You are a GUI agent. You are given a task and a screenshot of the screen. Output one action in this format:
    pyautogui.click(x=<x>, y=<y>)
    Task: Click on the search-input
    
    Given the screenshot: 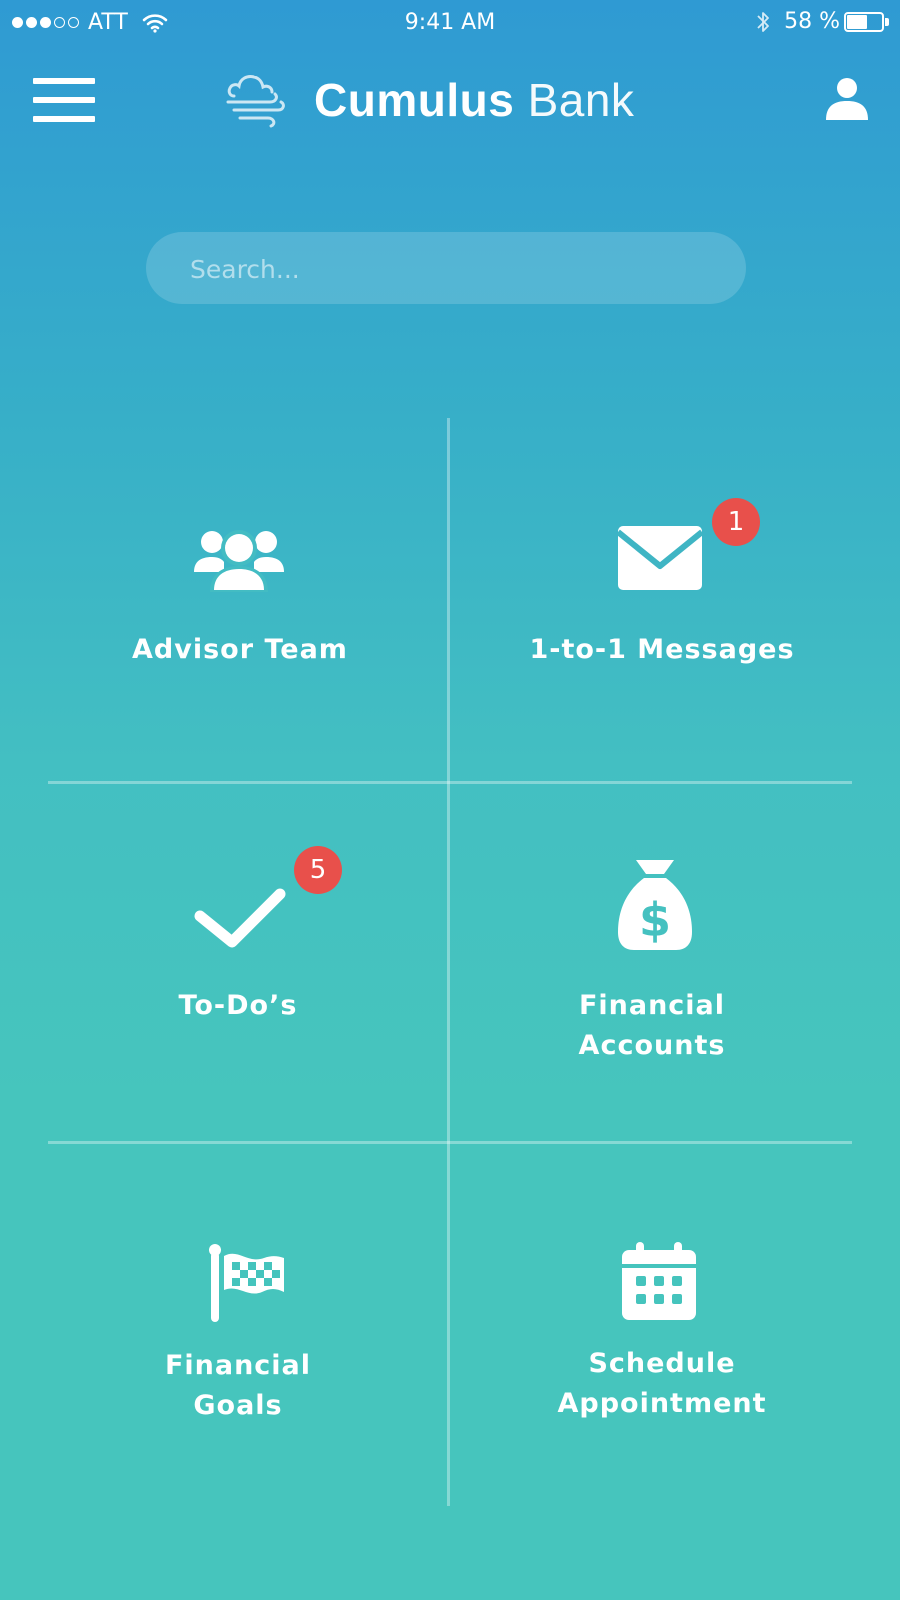 What is the action you would take?
    pyautogui.click(x=450, y=269)
    